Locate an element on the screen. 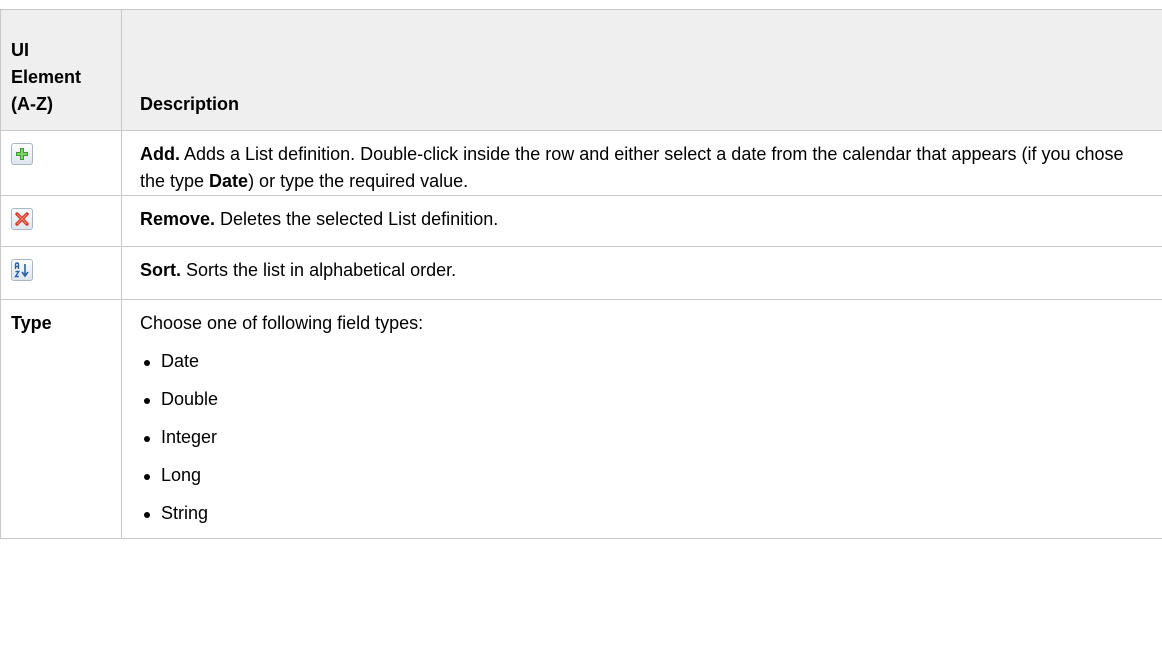 This screenshot has height=665, width=1162. list-item-label: Date is located at coordinates (180, 361).